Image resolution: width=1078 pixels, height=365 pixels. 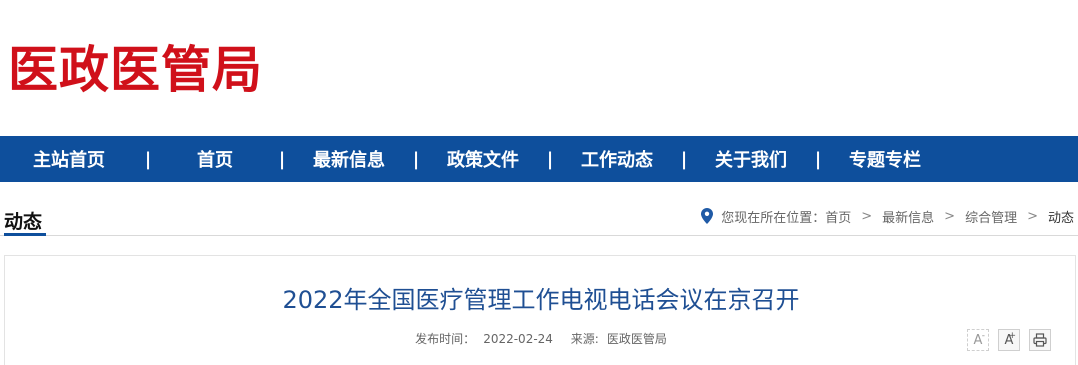 I want to click on breadcrumb-item-home: 首页, so click(x=838, y=216).